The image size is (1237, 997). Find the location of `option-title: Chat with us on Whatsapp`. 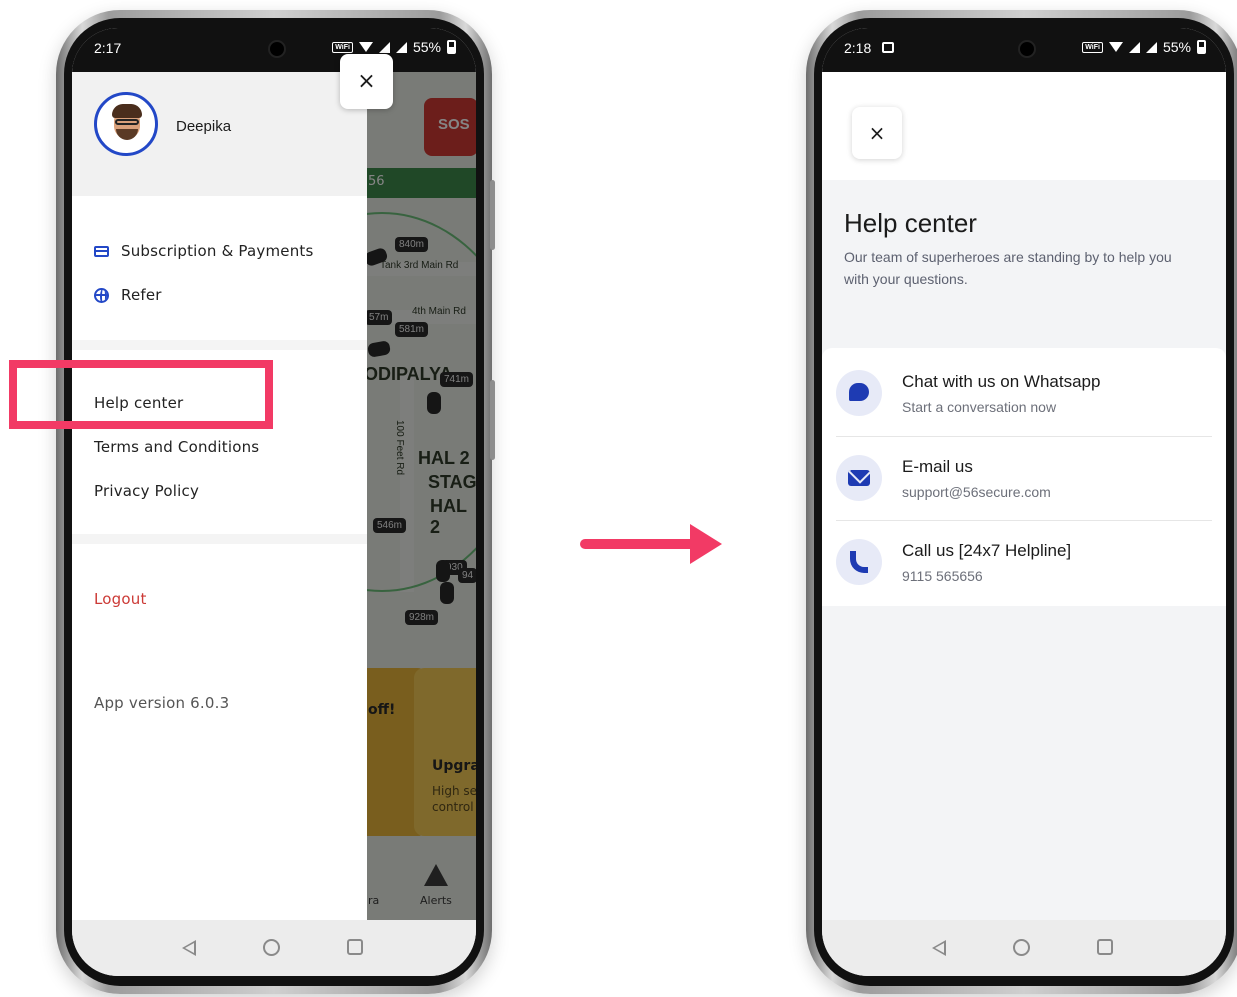

option-title: Chat with us on Whatsapp is located at coordinates (1001, 381).